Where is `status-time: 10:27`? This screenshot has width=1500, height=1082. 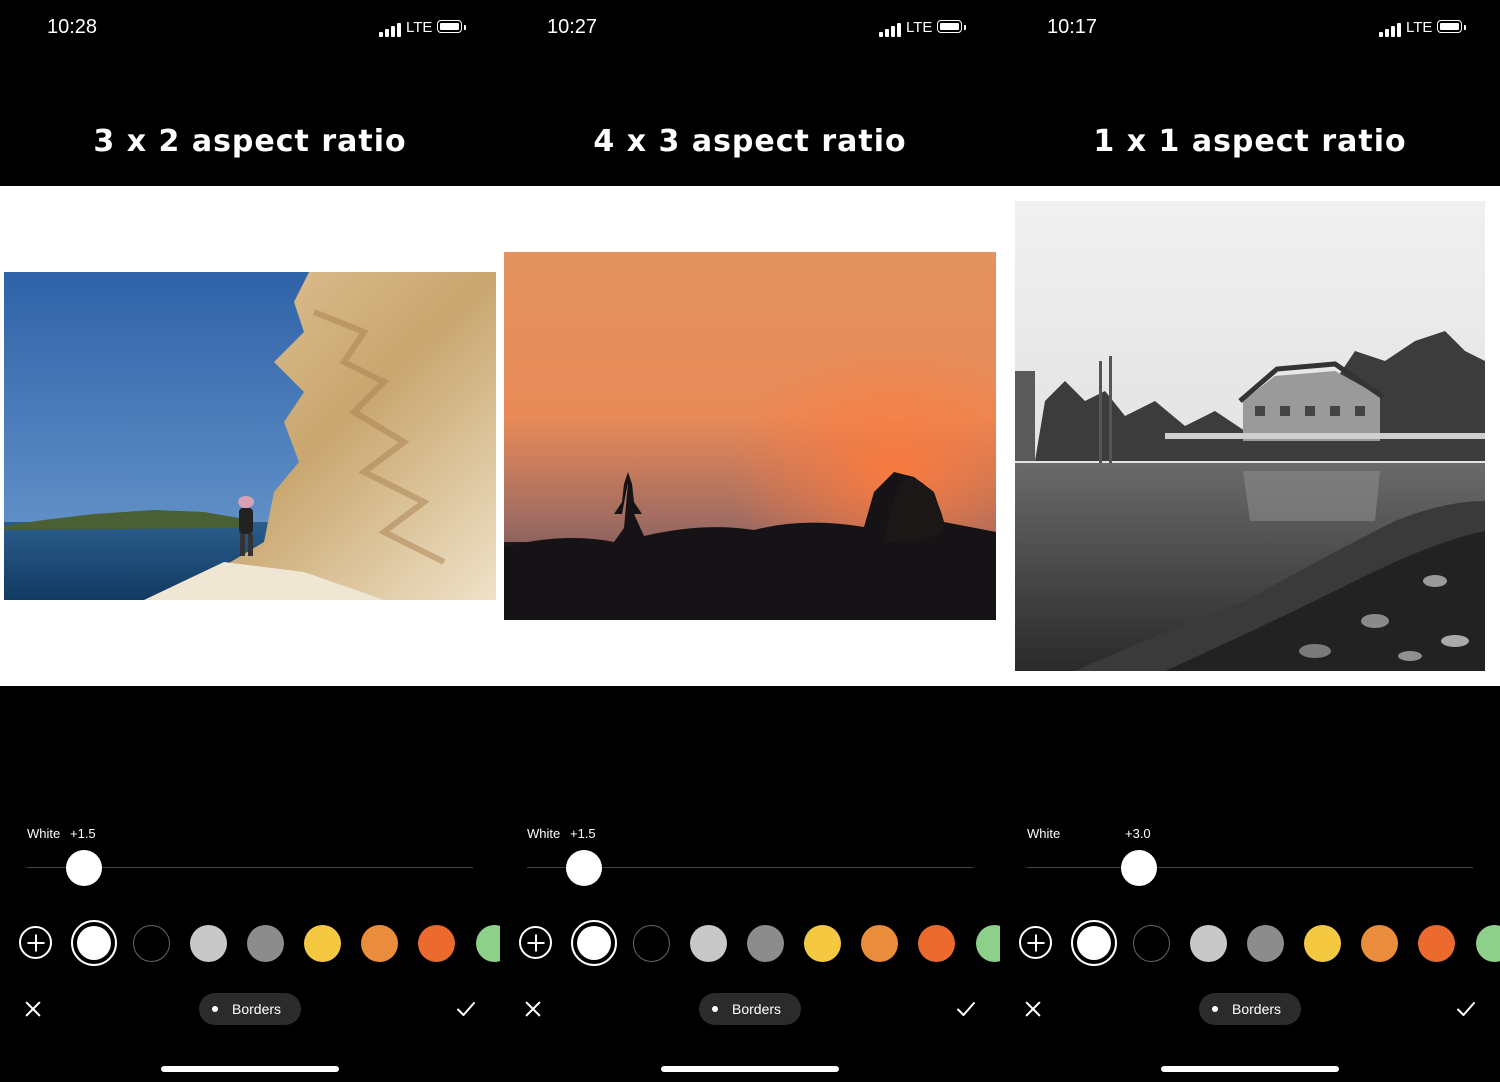 status-time: 10:27 is located at coordinates (572, 27).